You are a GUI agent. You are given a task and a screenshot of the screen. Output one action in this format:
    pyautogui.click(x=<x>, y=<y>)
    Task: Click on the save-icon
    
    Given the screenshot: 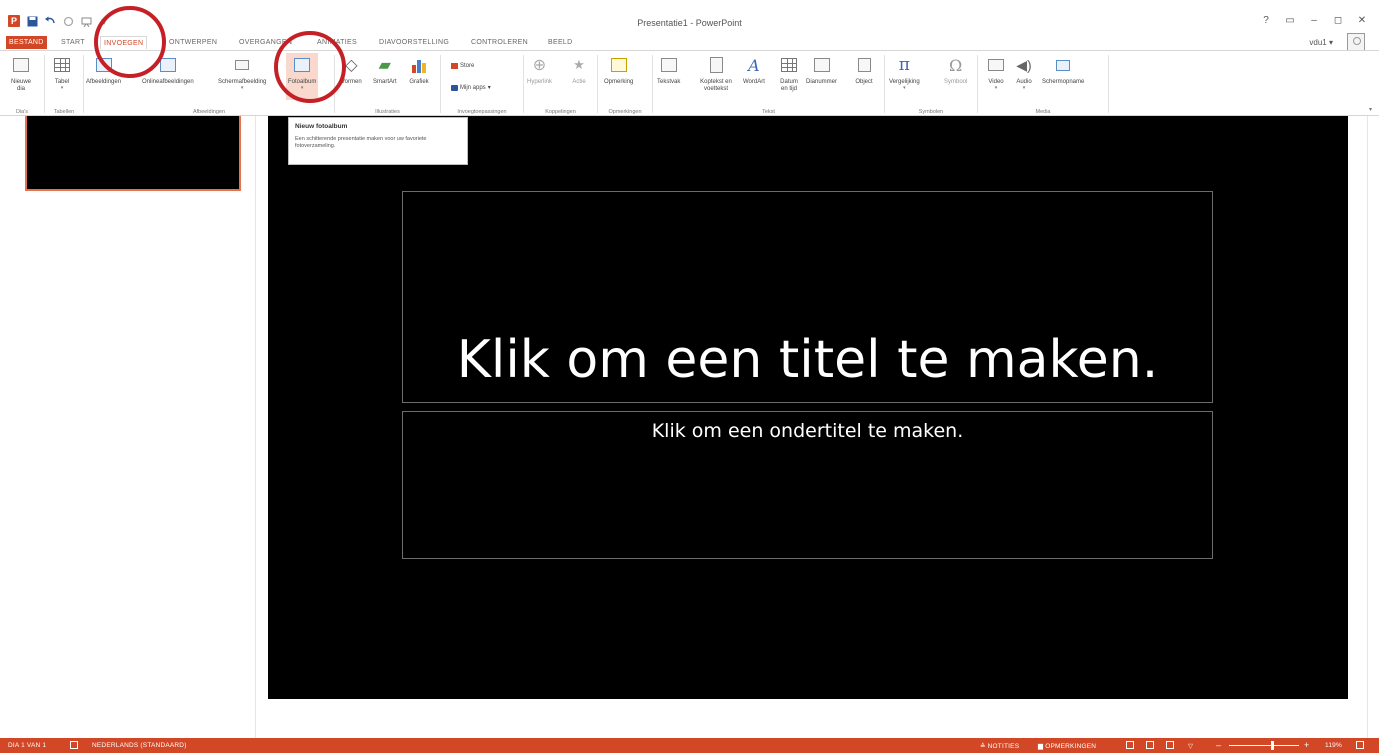 What is the action you would take?
    pyautogui.click(x=32, y=21)
    